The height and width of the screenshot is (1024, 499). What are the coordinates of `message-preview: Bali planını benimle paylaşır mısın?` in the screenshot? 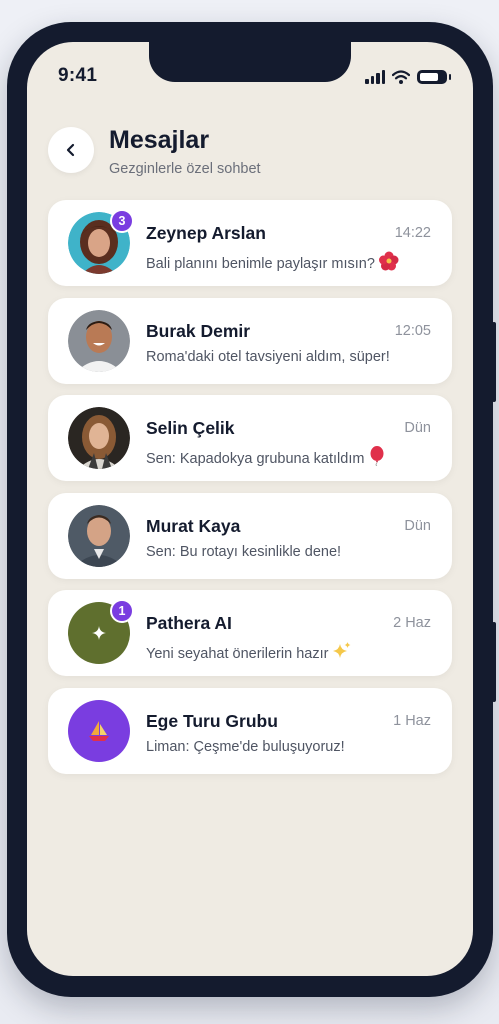 It's located at (272, 261).